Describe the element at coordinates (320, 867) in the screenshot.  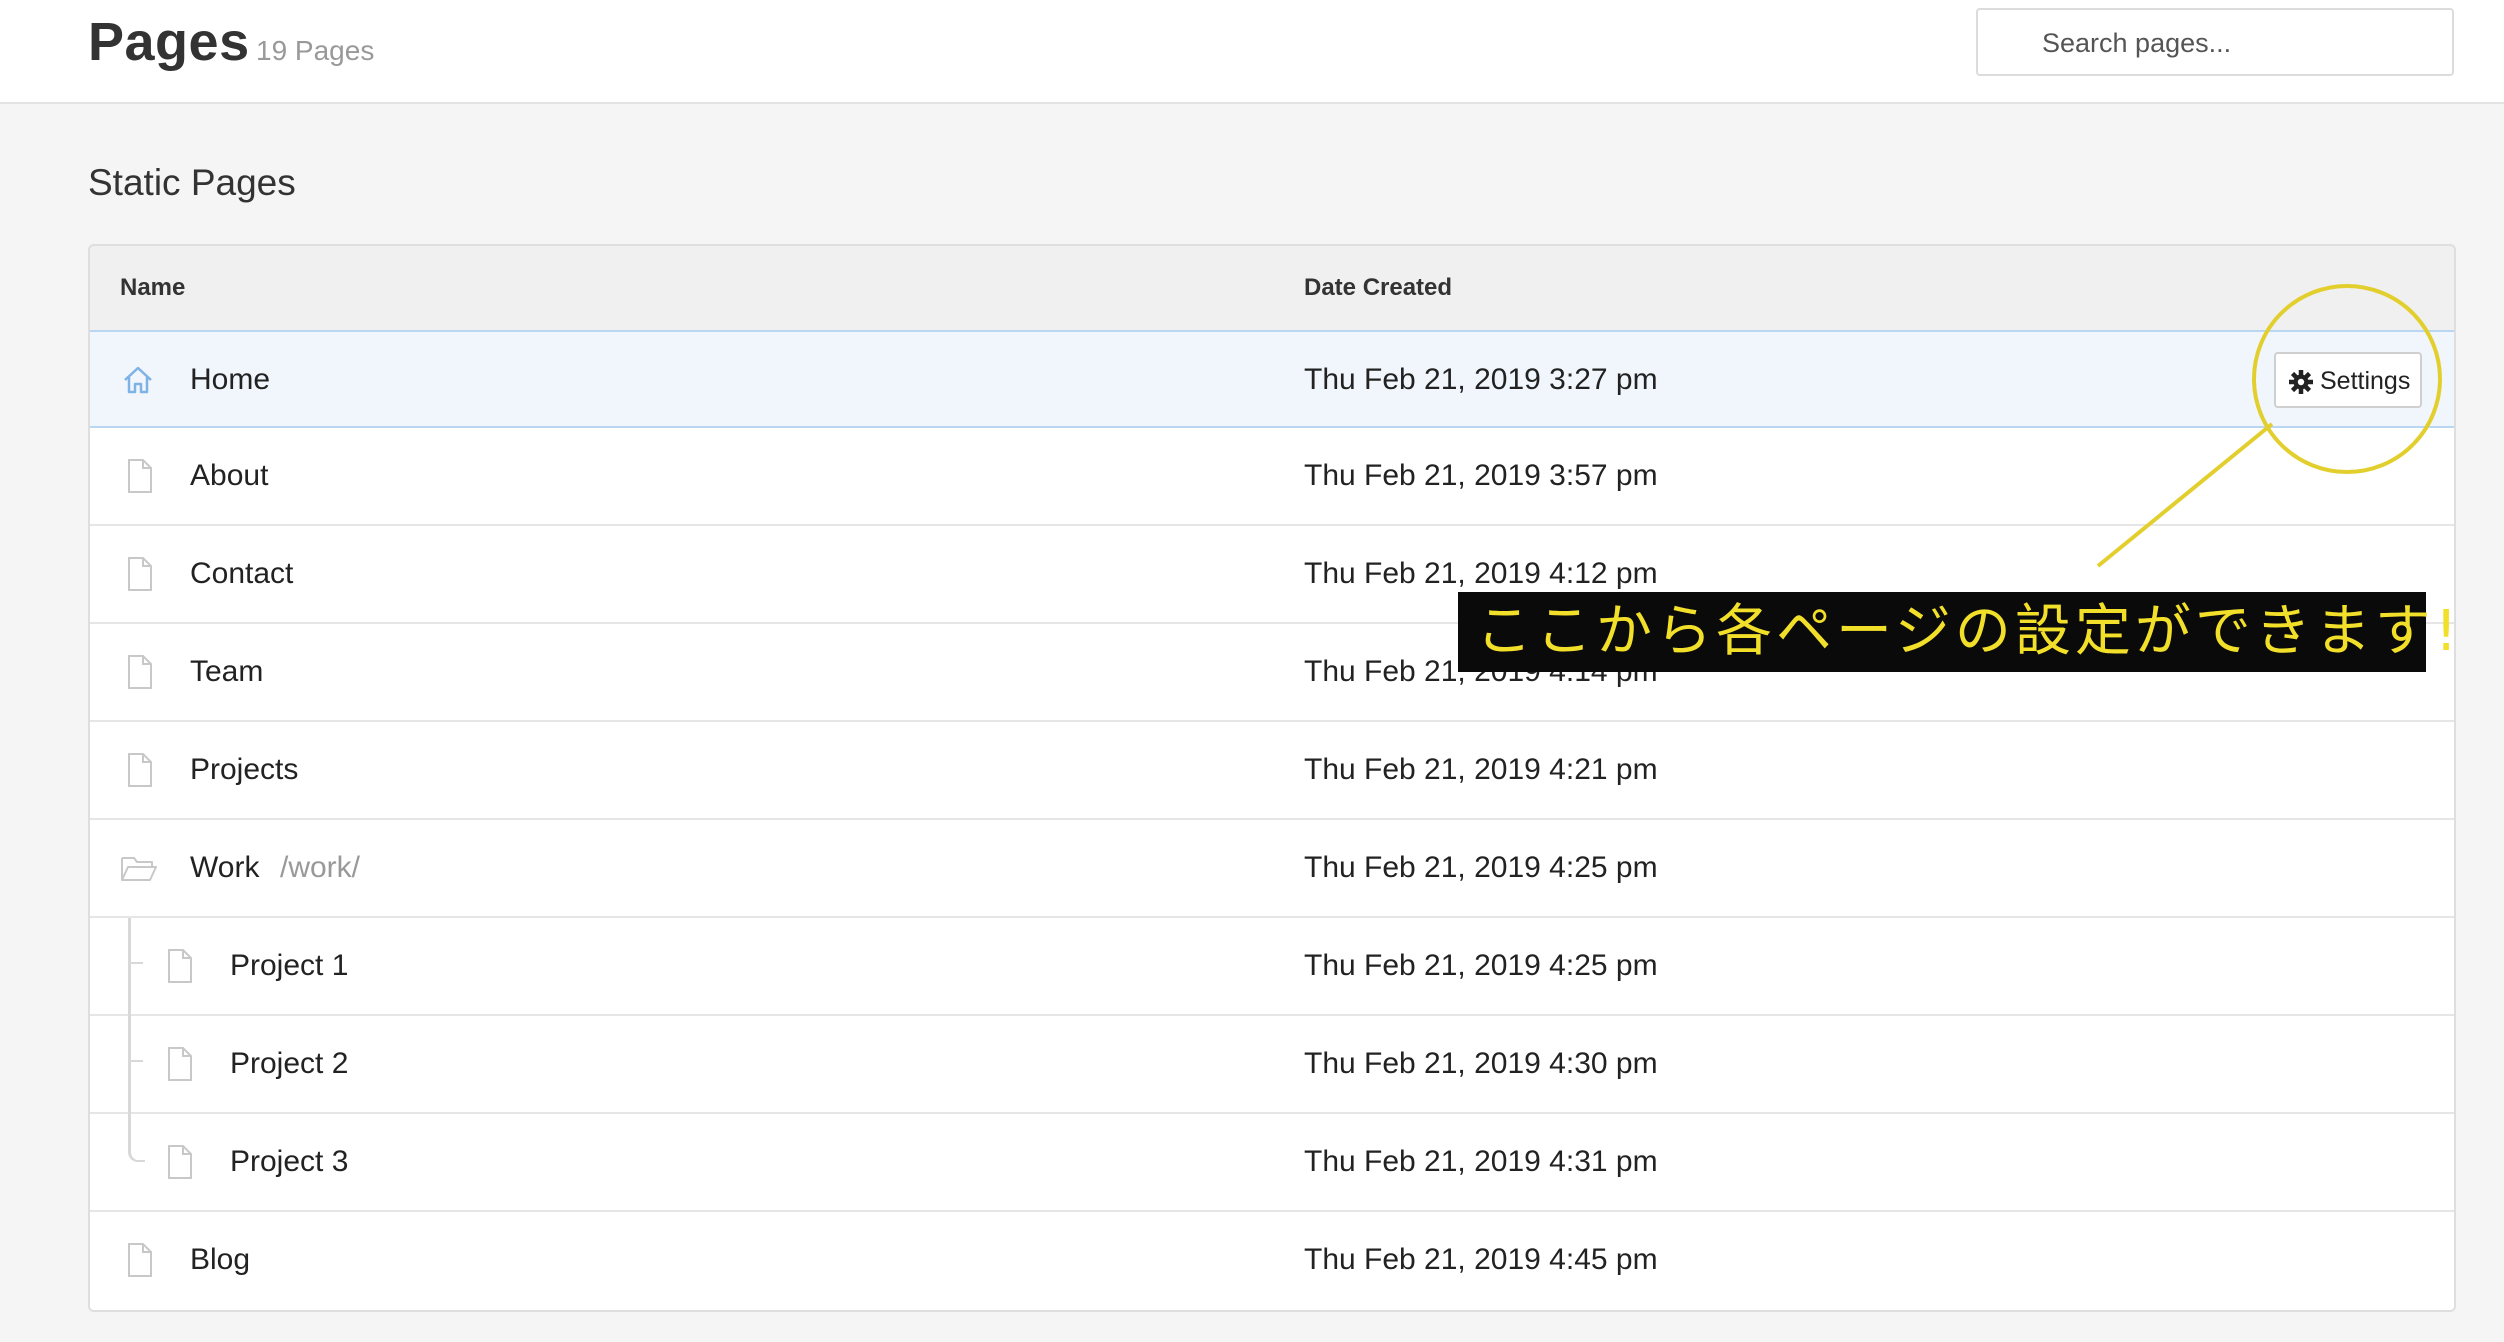
I see `row-route: /work/` at that location.